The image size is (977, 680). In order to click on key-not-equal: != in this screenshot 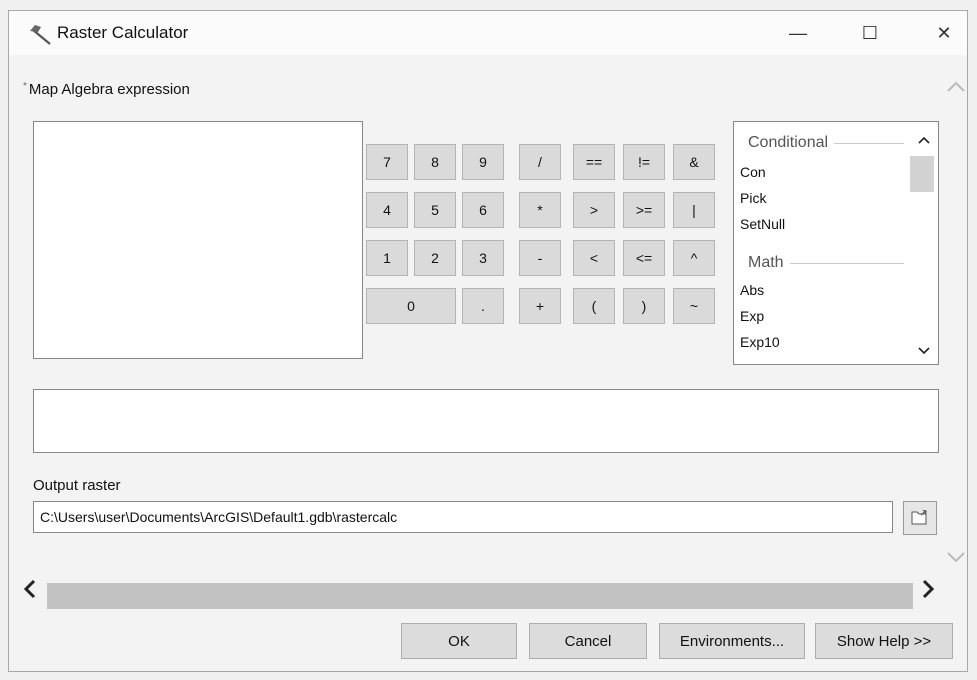, I will do `click(644, 162)`.